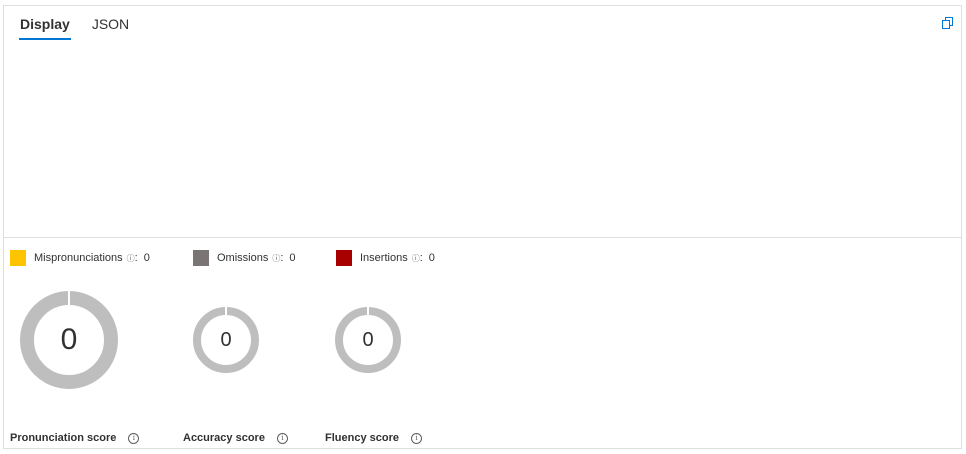  What do you see at coordinates (344, 258) in the screenshot?
I see `insertions-swatch` at bounding box center [344, 258].